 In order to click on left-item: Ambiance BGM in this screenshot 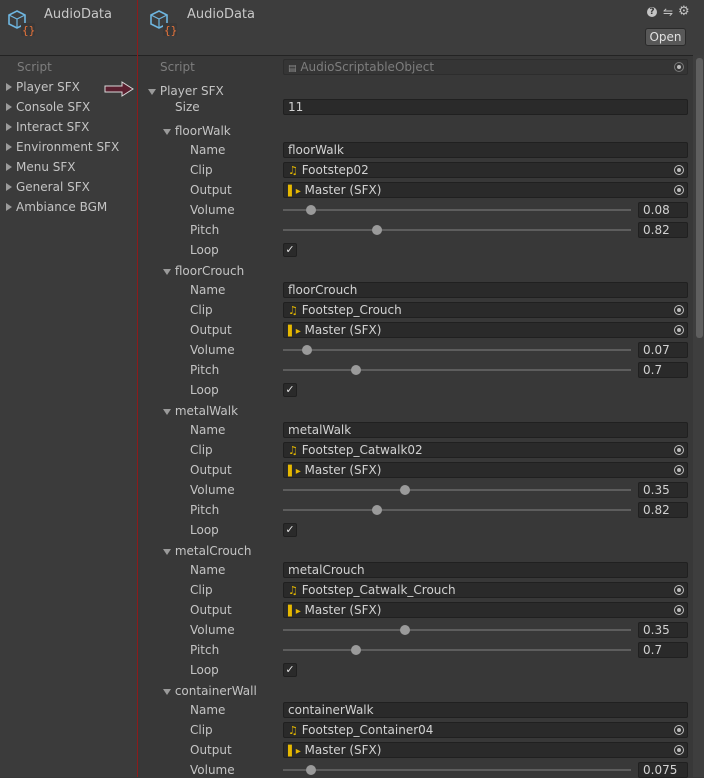, I will do `click(56, 207)`.